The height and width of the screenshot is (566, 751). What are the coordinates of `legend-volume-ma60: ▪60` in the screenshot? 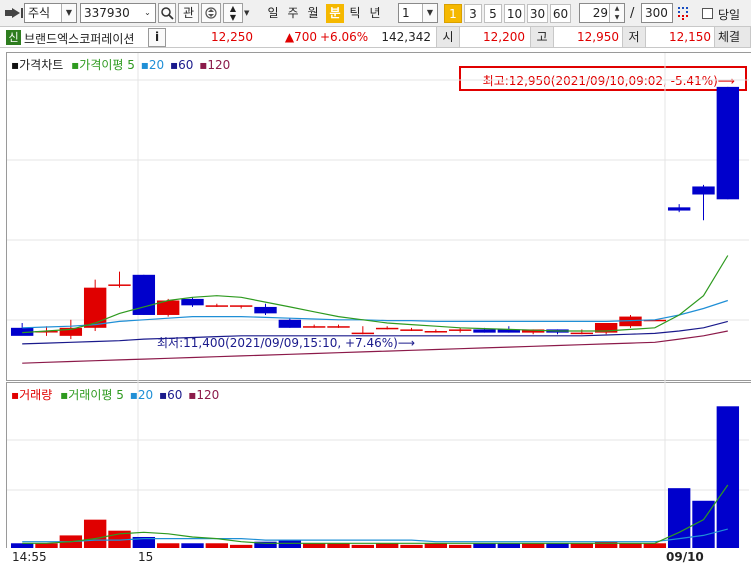 It's located at (170, 395).